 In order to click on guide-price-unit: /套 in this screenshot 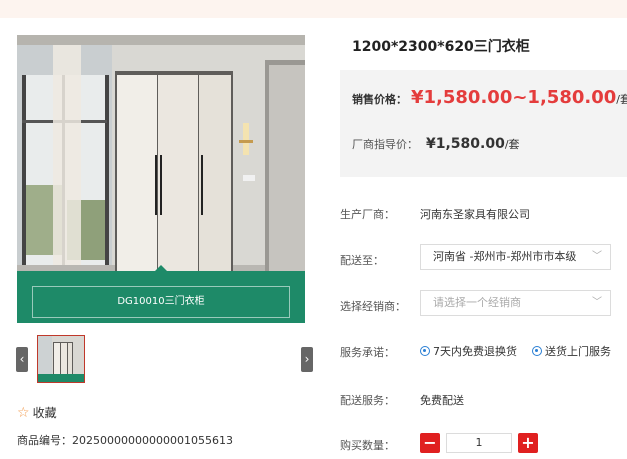, I will do `click(512, 144)`.